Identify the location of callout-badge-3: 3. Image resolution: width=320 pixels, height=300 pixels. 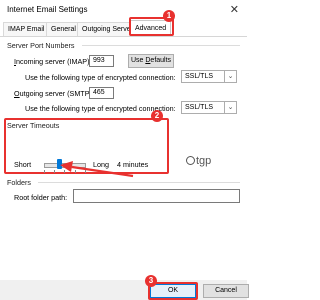
(151, 281).